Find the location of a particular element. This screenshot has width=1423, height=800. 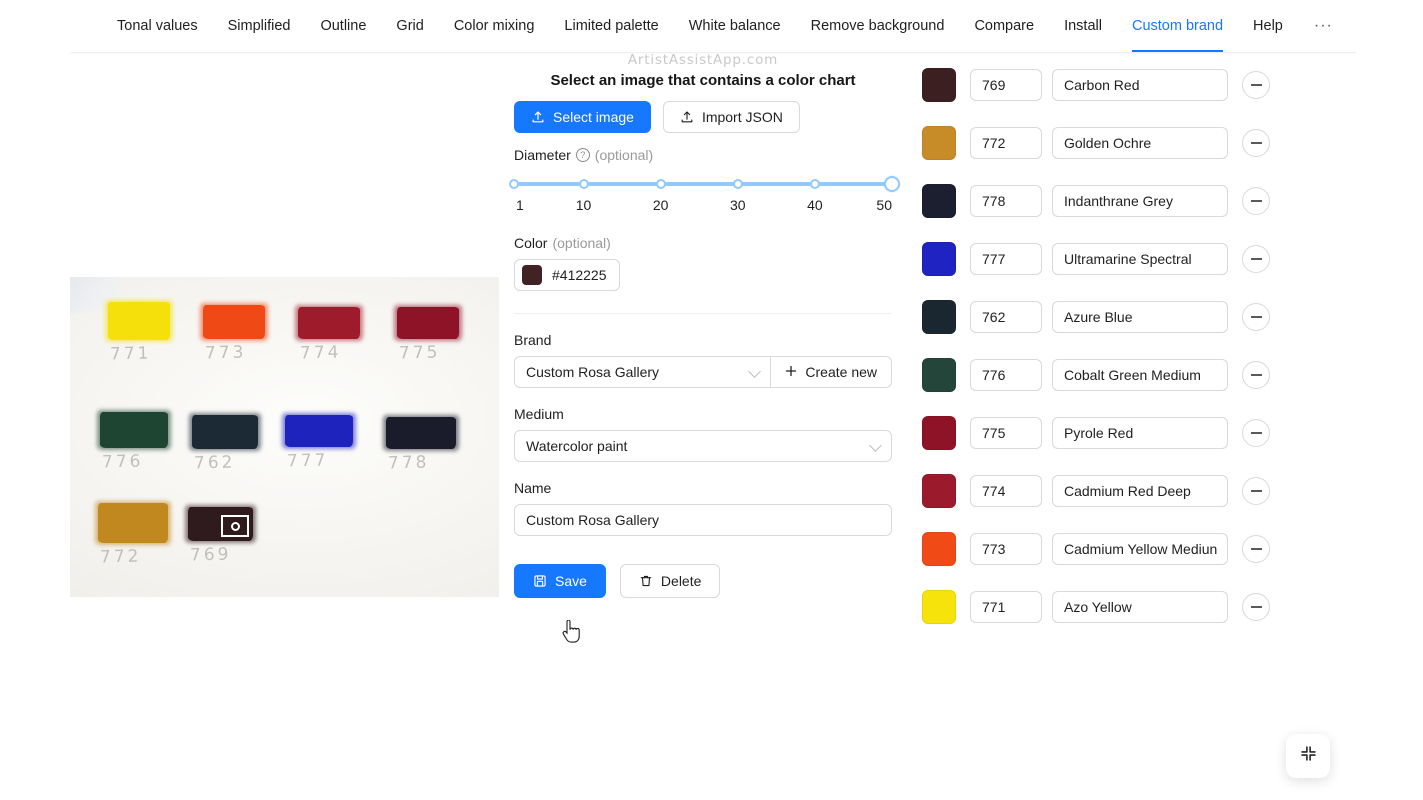

color-name-input: Cadmium Red Deep is located at coordinates (1140, 491).